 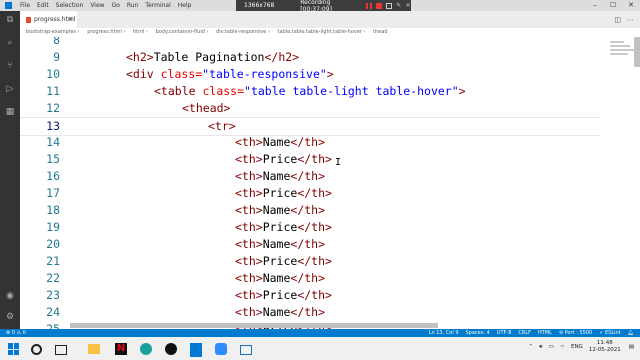 What do you see at coordinates (524, 333) in the screenshot?
I see `line-ending: CRLF` at bounding box center [524, 333].